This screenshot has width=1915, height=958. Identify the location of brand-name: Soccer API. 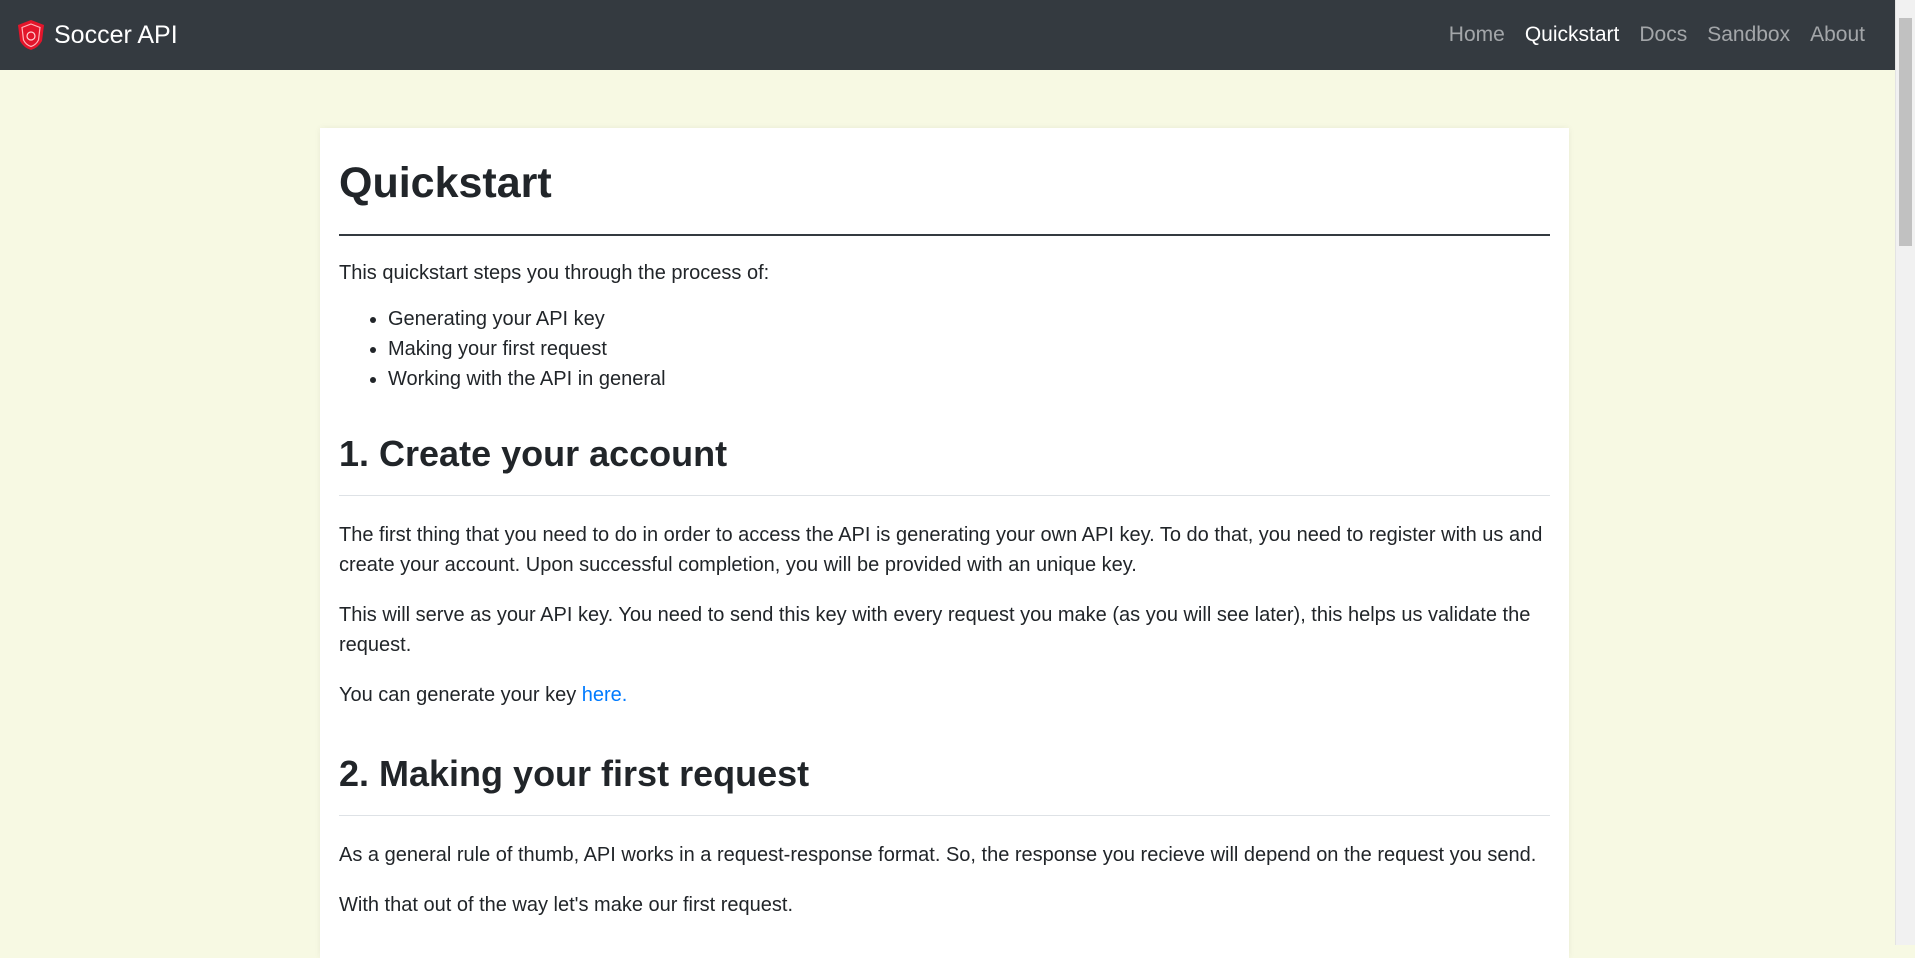
(116, 34).